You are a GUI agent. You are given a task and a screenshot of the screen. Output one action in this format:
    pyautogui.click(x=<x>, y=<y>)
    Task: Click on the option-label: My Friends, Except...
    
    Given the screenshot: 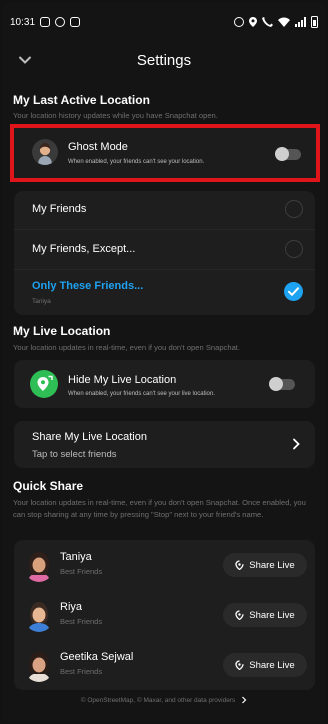 What is the action you would take?
    pyautogui.click(x=84, y=249)
    